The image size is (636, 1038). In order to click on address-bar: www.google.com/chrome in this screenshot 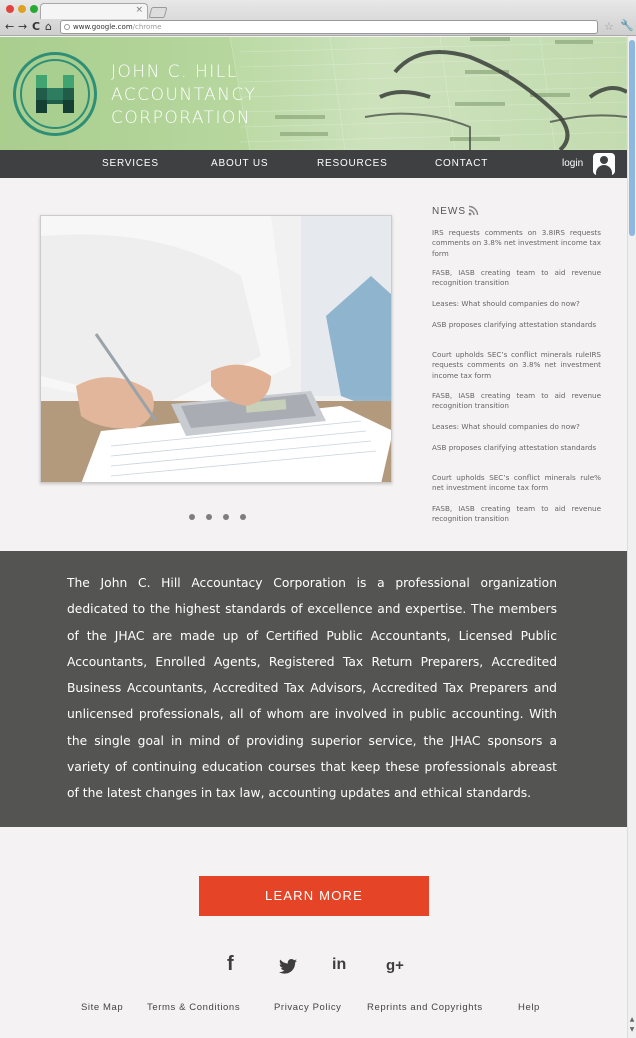, I will do `click(329, 27)`.